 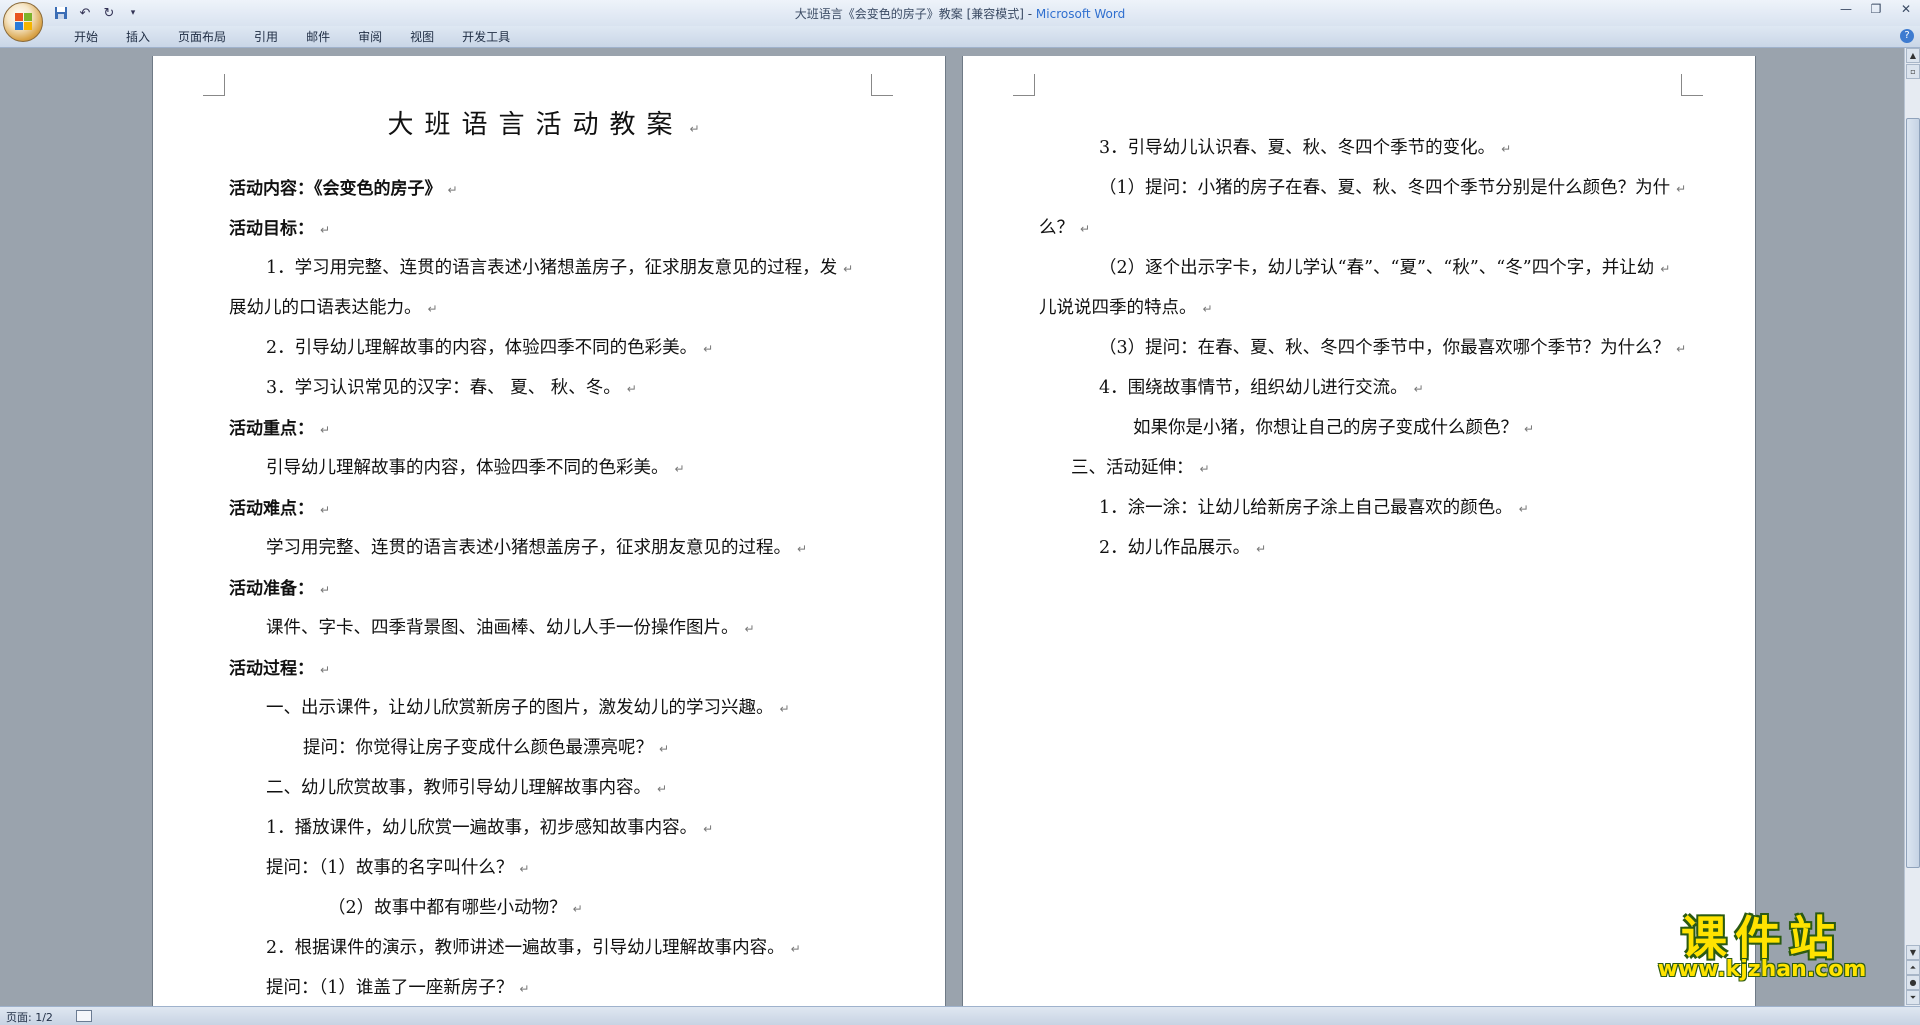 What do you see at coordinates (549, 125) in the screenshot?
I see `document-heading: 大班语言活动教案 ↵` at bounding box center [549, 125].